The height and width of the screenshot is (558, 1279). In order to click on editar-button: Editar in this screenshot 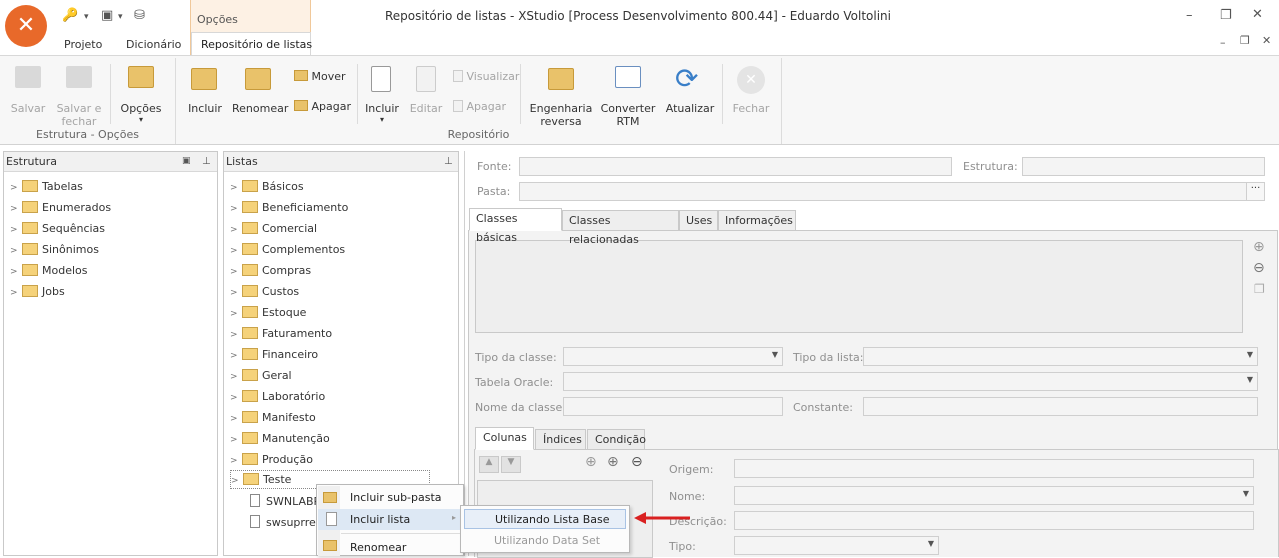, I will do `click(426, 95)`.